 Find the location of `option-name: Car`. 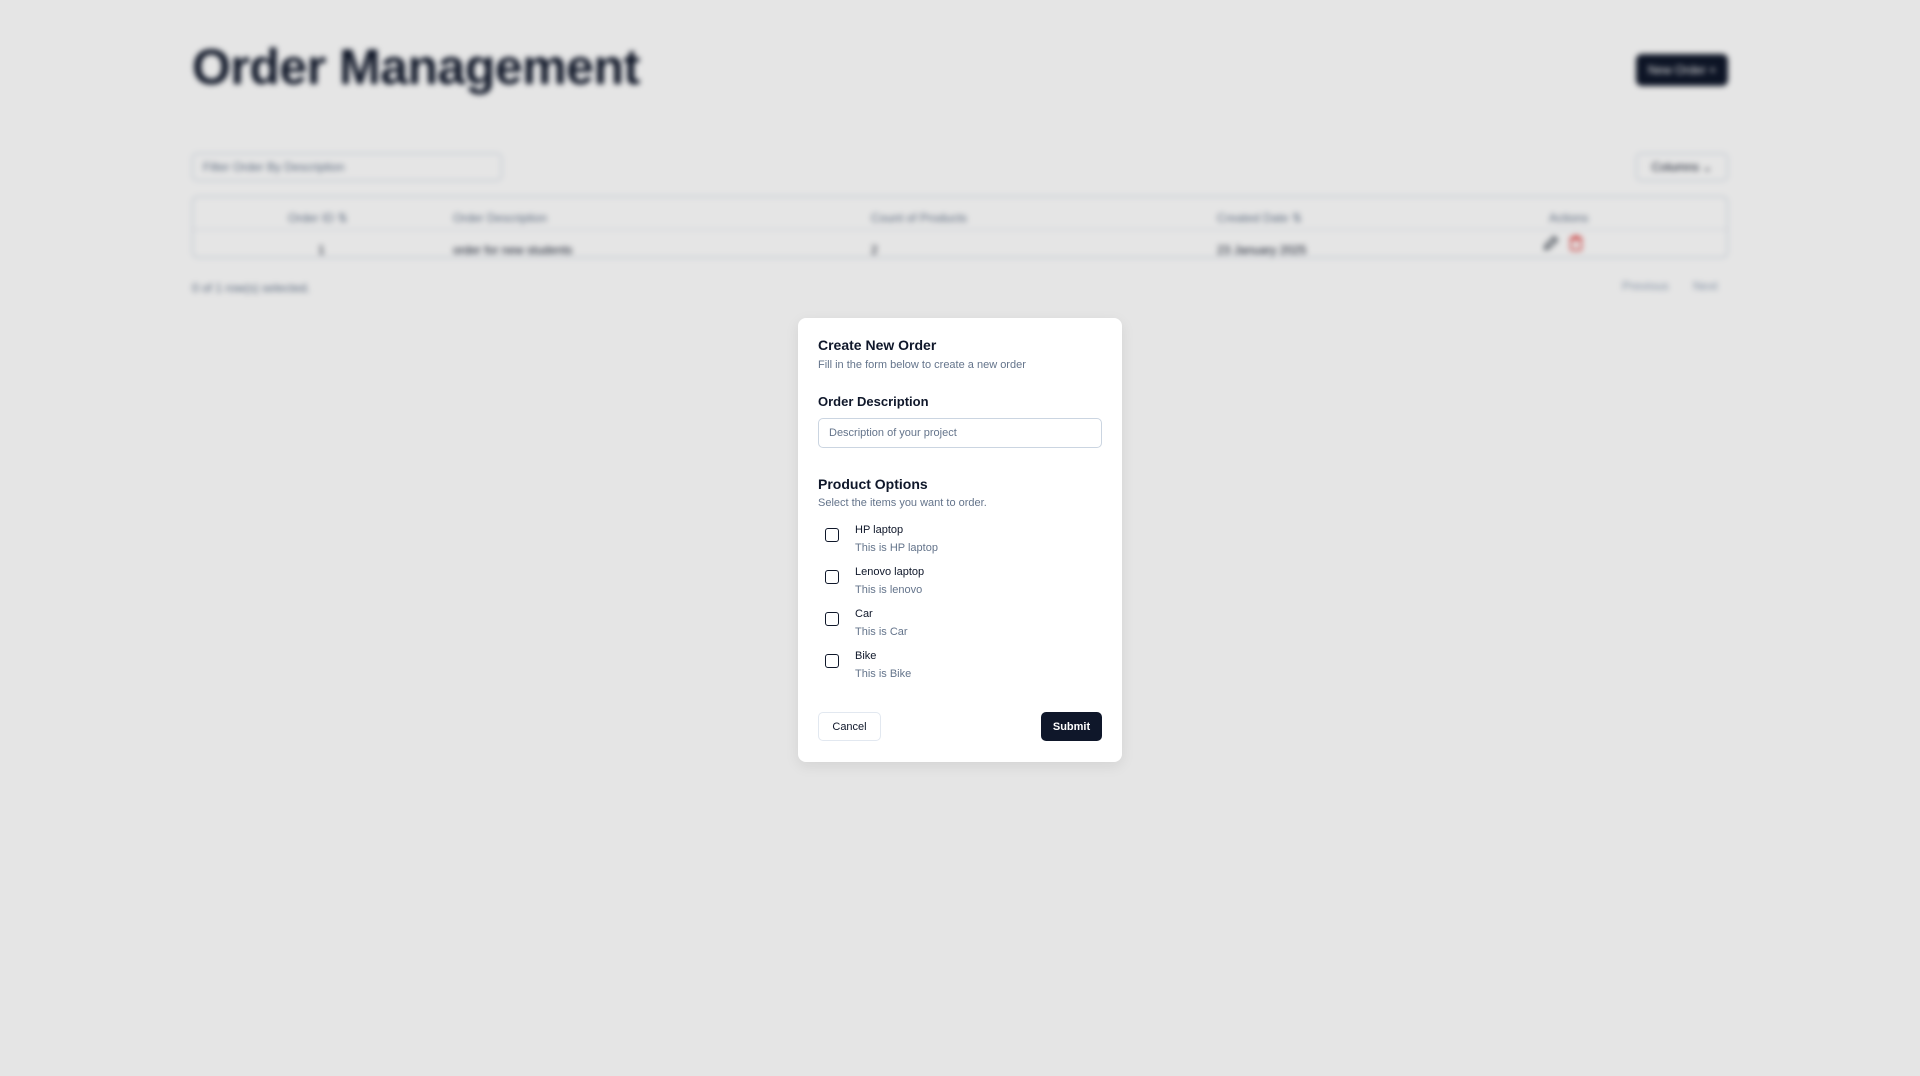

option-name: Car is located at coordinates (864, 614).